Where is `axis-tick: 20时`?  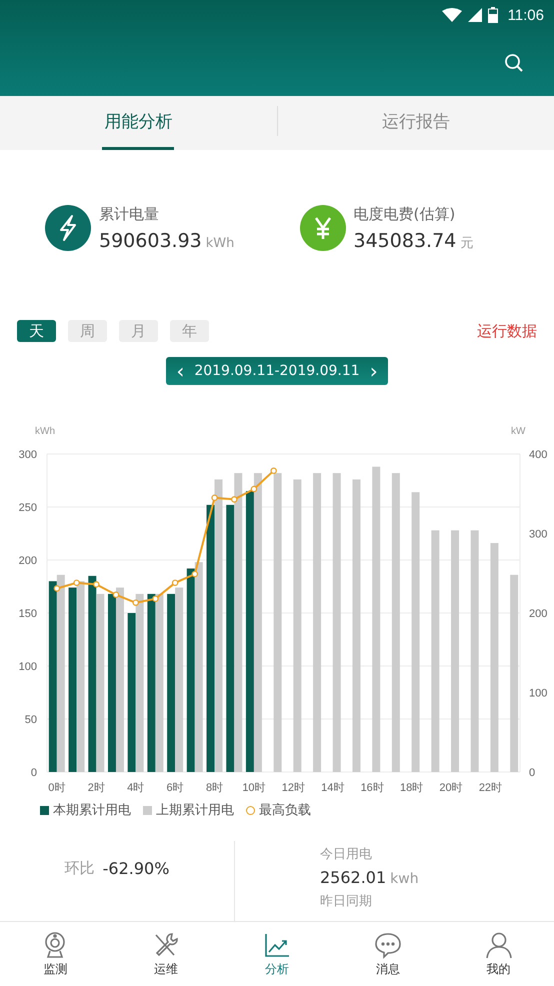 axis-tick: 20时 is located at coordinates (451, 788).